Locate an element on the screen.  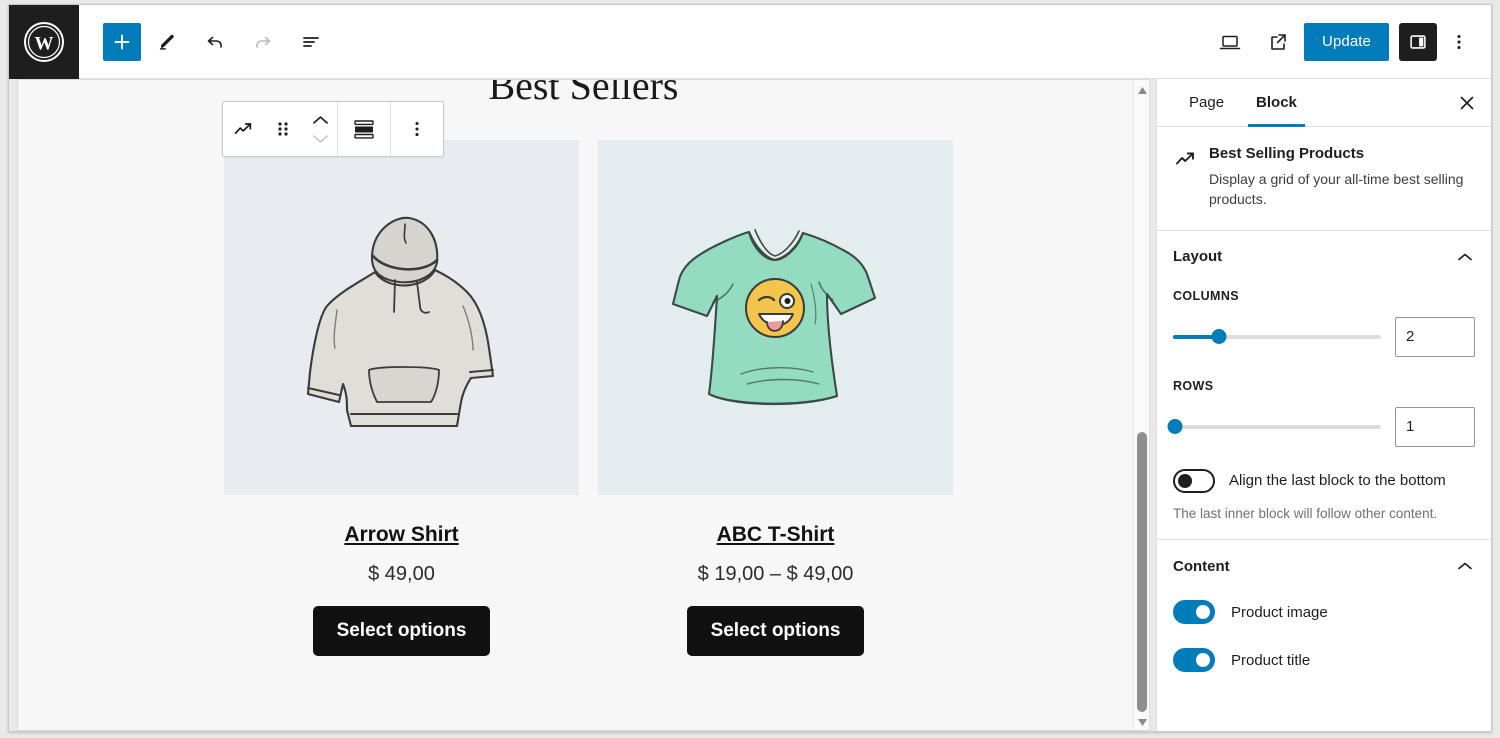
product-title-toggle is located at coordinates (1194, 660).